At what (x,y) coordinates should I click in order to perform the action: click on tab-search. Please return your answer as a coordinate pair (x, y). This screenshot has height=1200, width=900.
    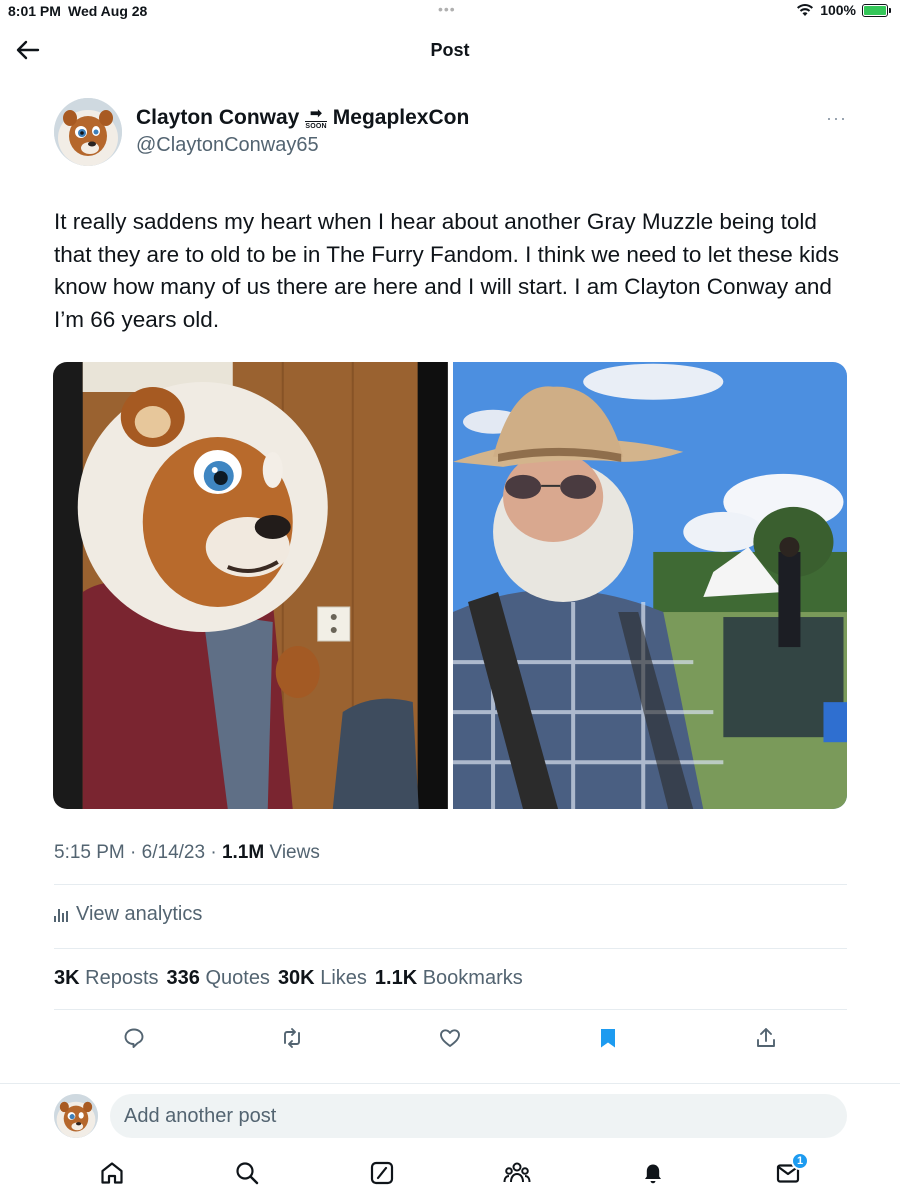
    Looking at the image, I should click on (247, 1173).